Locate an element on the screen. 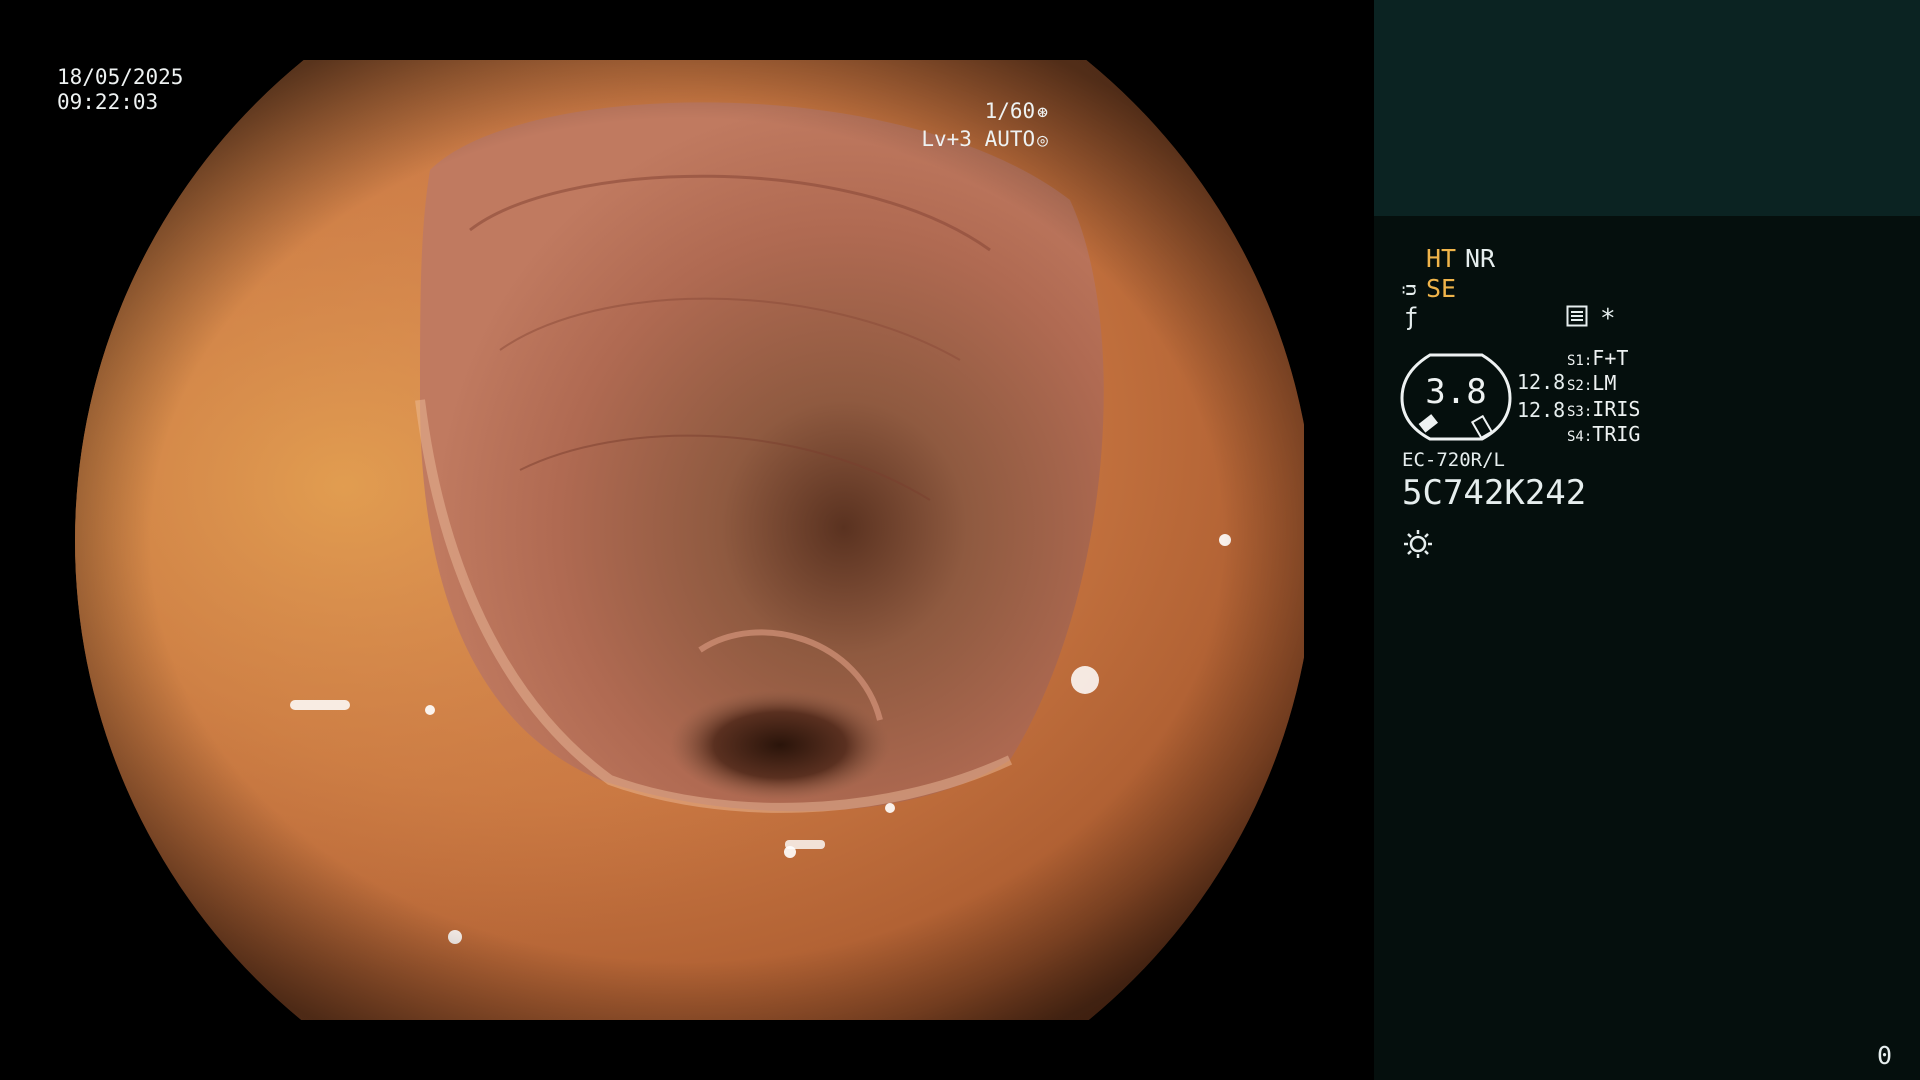 This screenshot has height=1080, width=1920. shutter-speed: 1/60 is located at coordinates (1010, 111).